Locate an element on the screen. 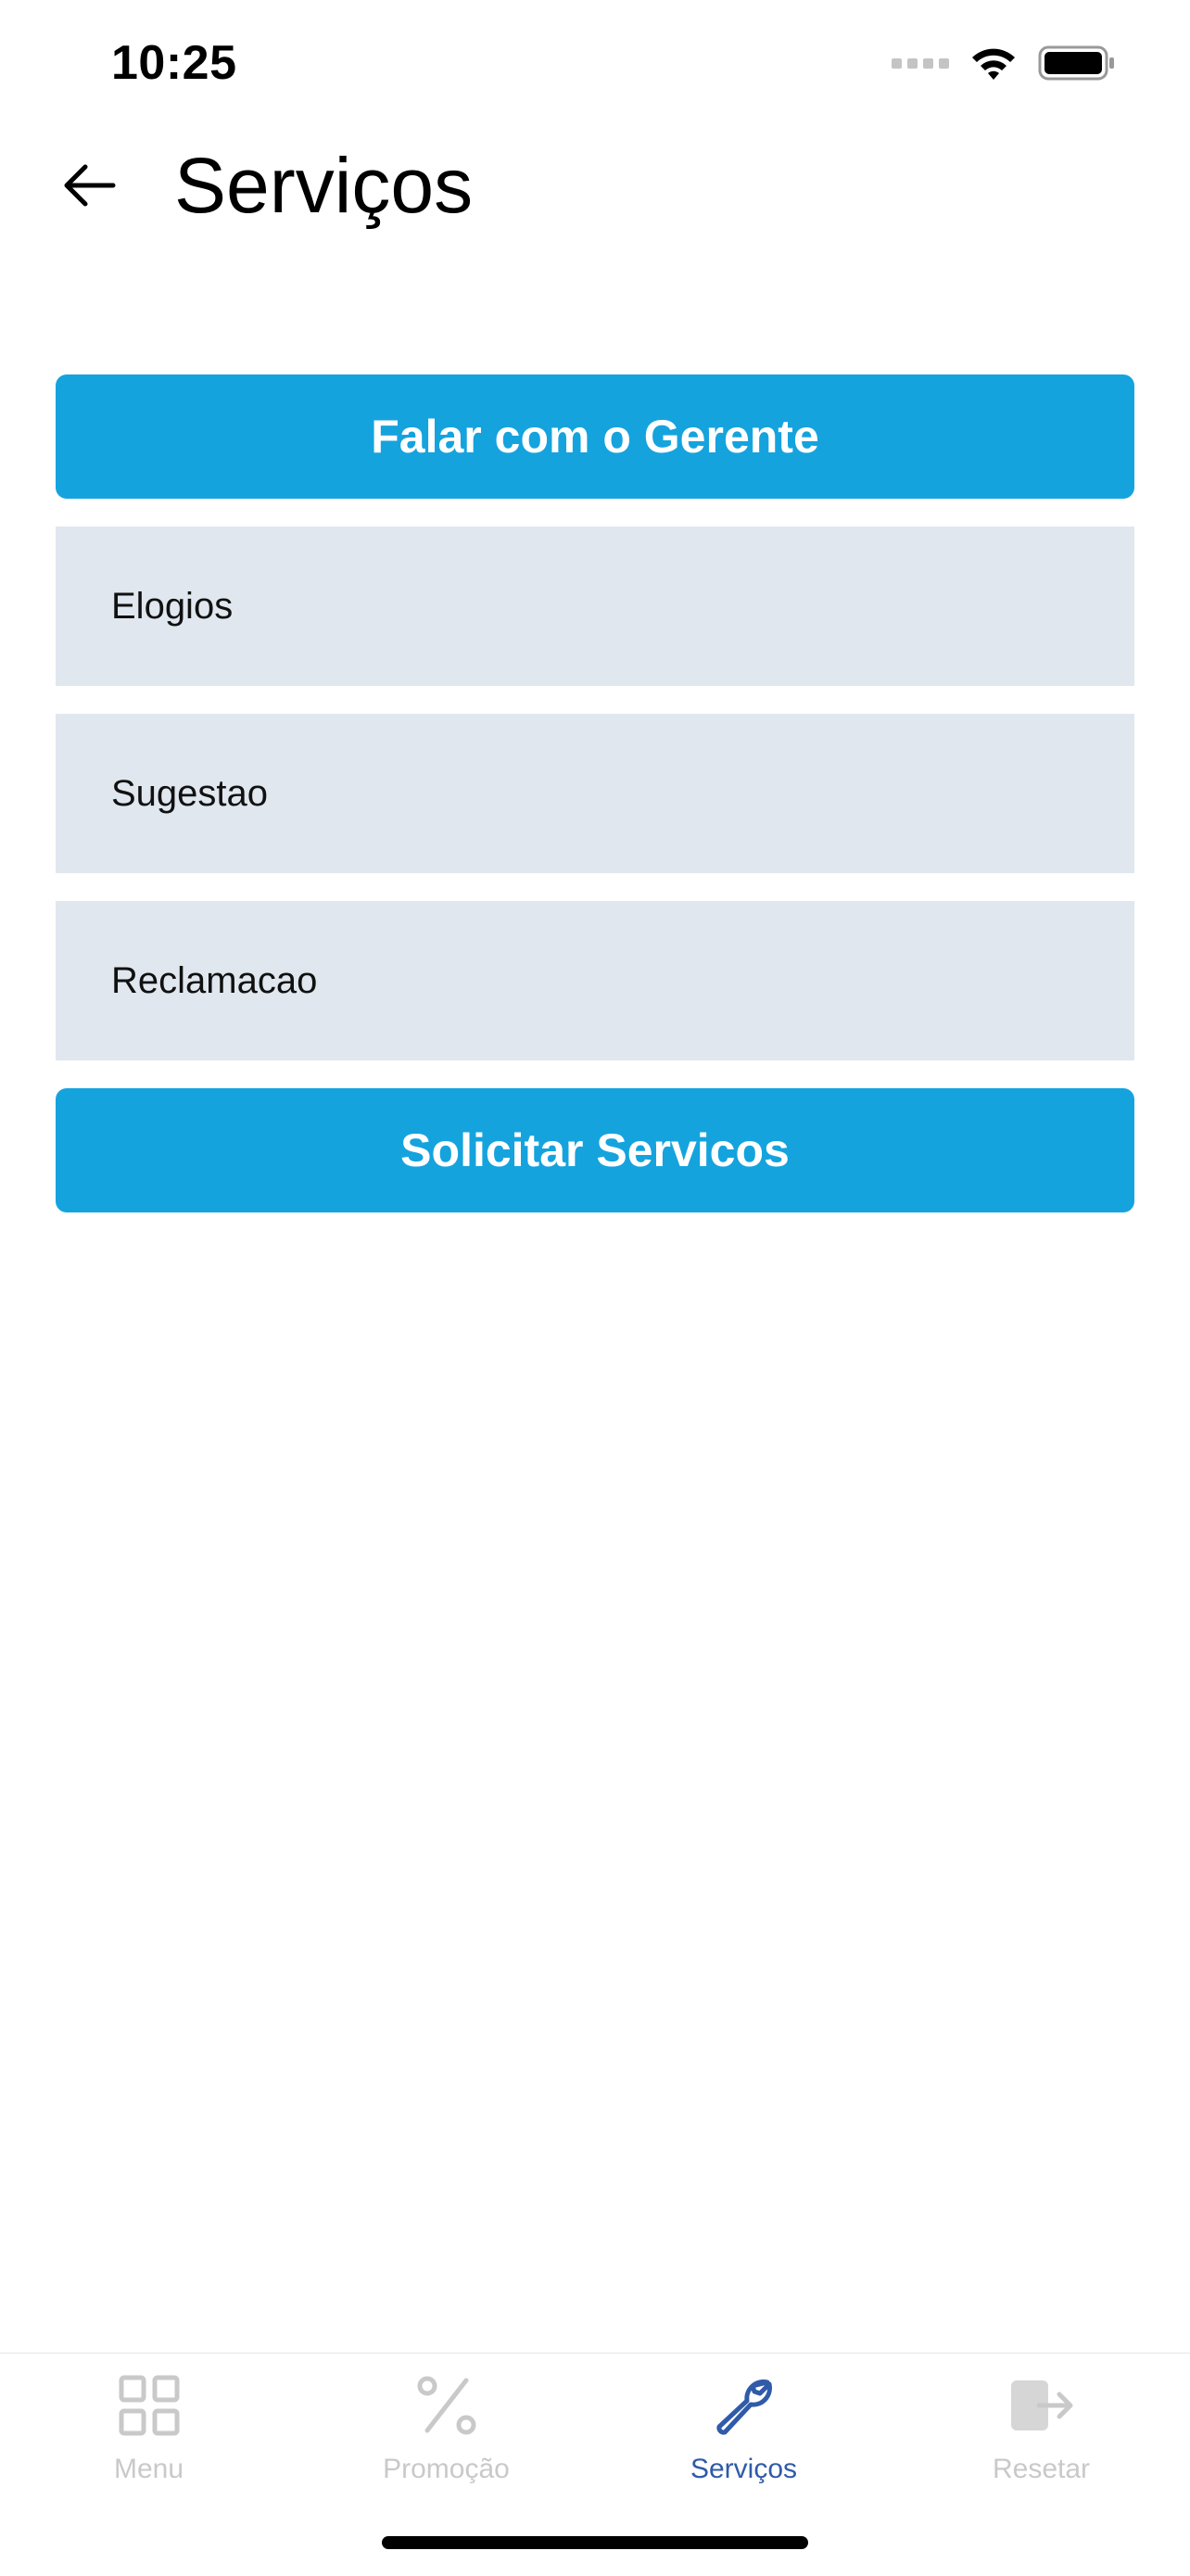  option-sugestao: Sugestao is located at coordinates (595, 793).